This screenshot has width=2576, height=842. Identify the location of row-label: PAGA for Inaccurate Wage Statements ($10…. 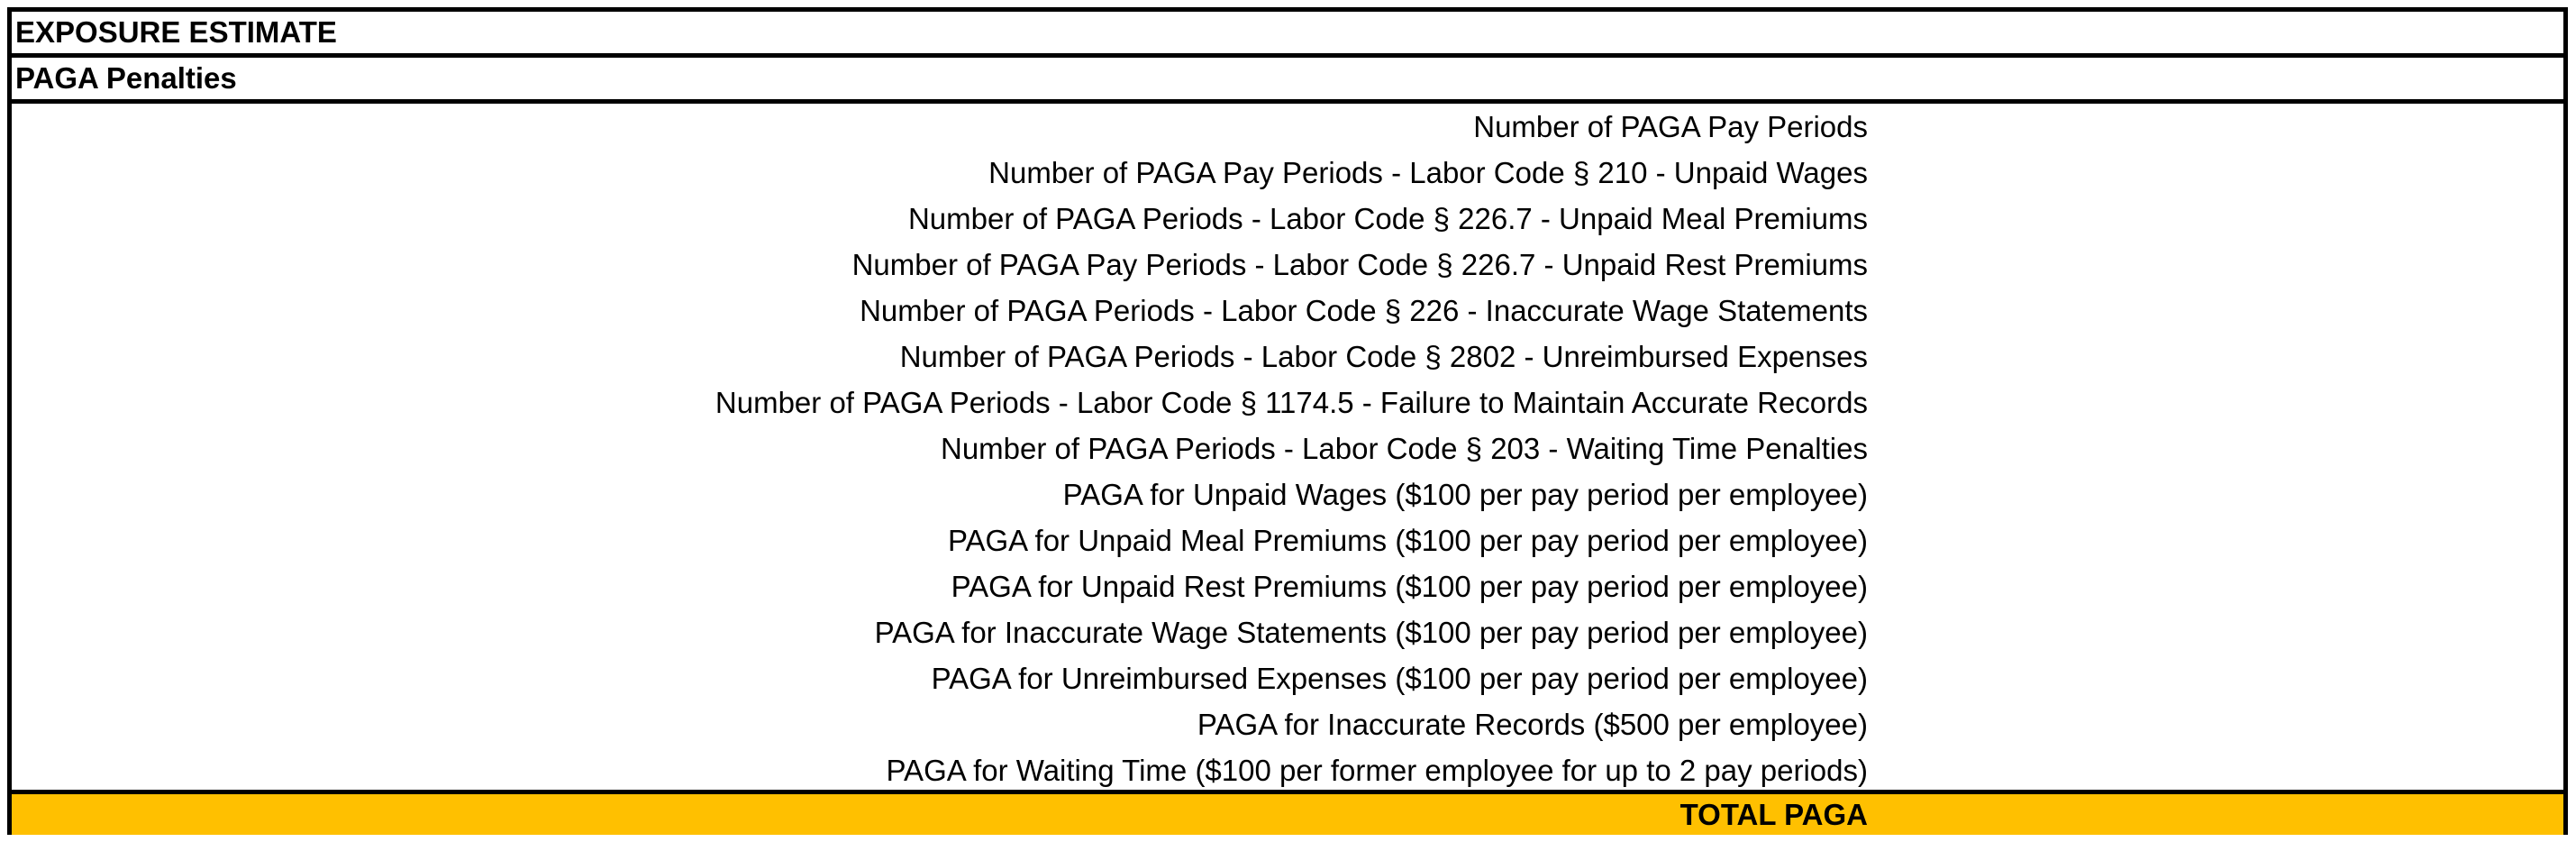
(1371, 632).